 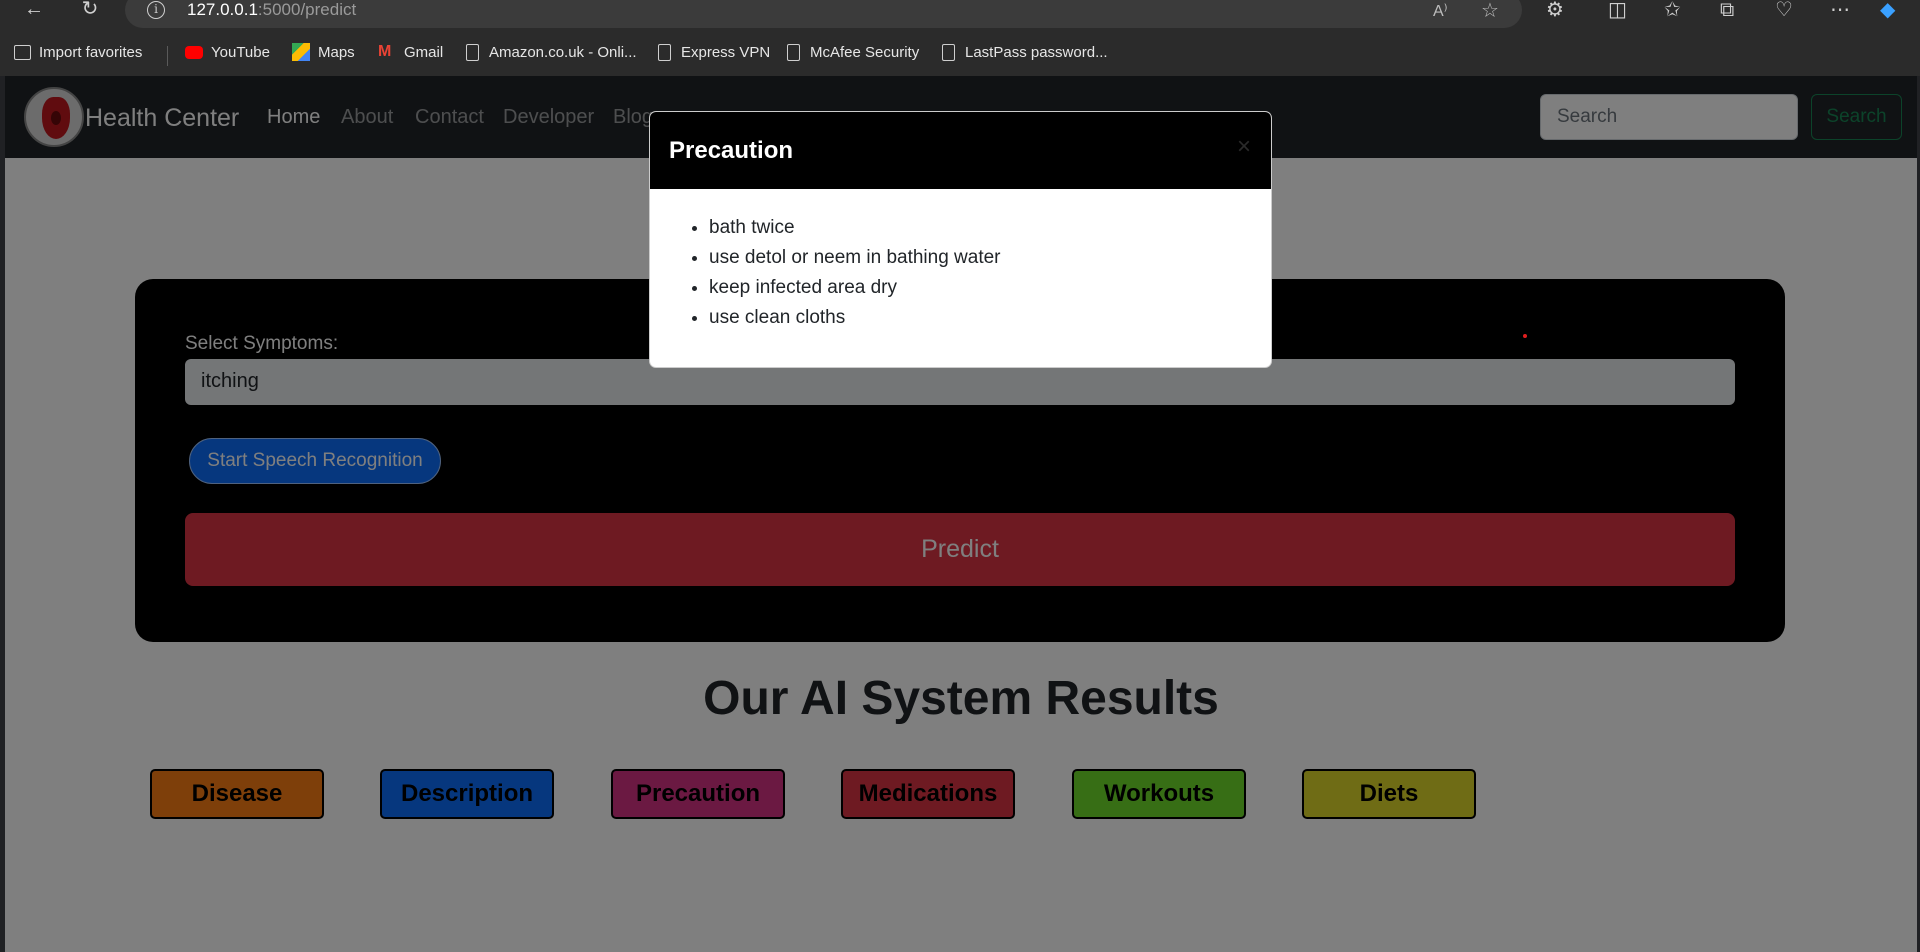 What do you see at coordinates (823, 14) in the screenshot?
I see `address-bar: i 127.0.0.1:5000/predict A⁾ ☆` at bounding box center [823, 14].